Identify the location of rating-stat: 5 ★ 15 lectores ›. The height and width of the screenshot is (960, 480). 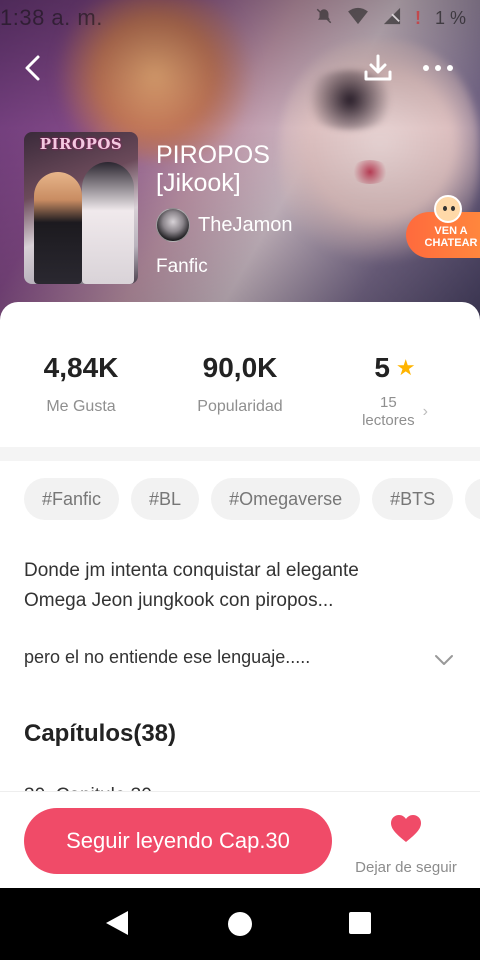
(400, 391).